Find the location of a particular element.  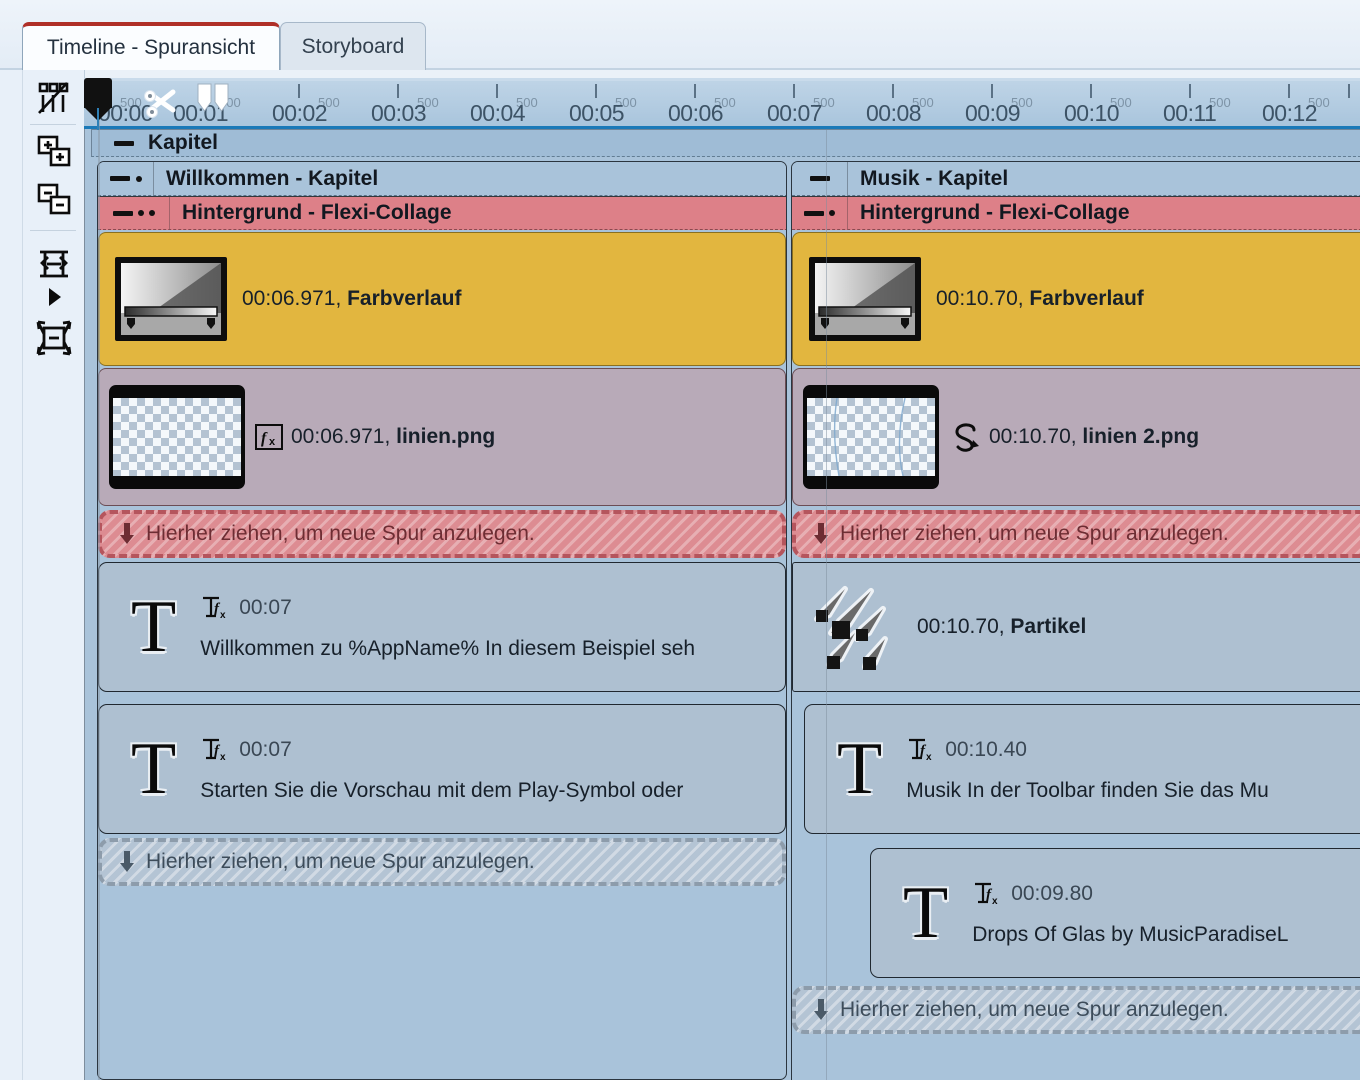

group-title: Willkommen - Kapitel is located at coordinates (272, 178).